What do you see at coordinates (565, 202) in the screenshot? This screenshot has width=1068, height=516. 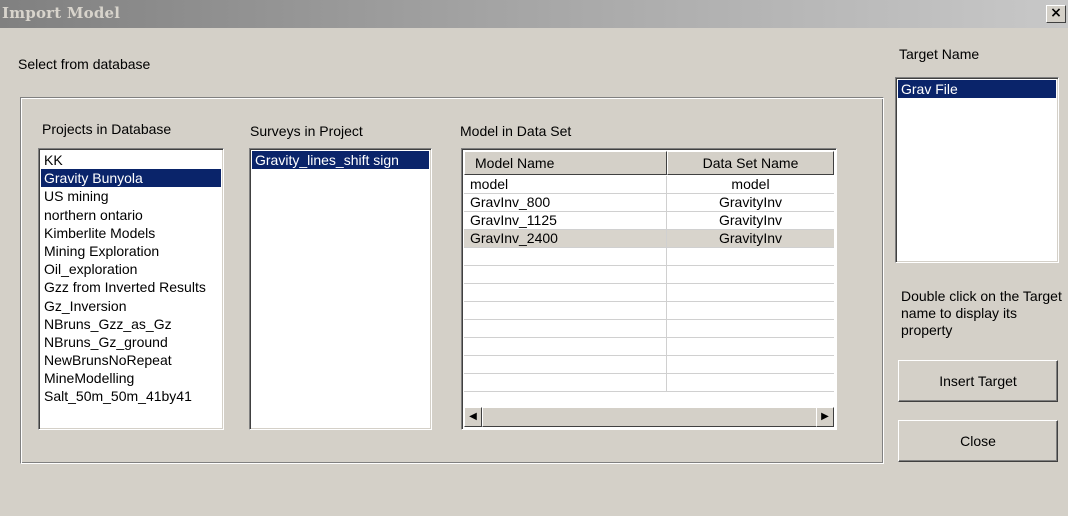 I see `model-name-cell: GravInv_800` at bounding box center [565, 202].